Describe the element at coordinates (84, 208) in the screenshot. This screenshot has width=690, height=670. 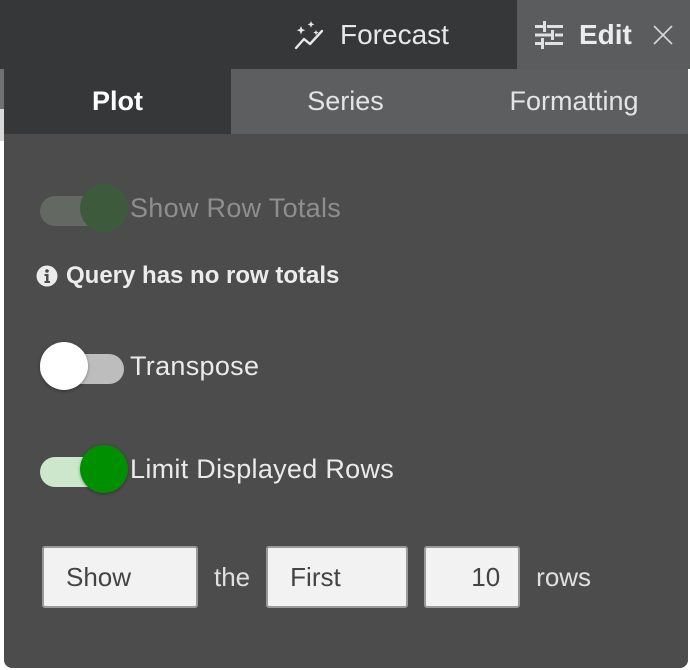
I see `show-row-totals-toggle` at that location.